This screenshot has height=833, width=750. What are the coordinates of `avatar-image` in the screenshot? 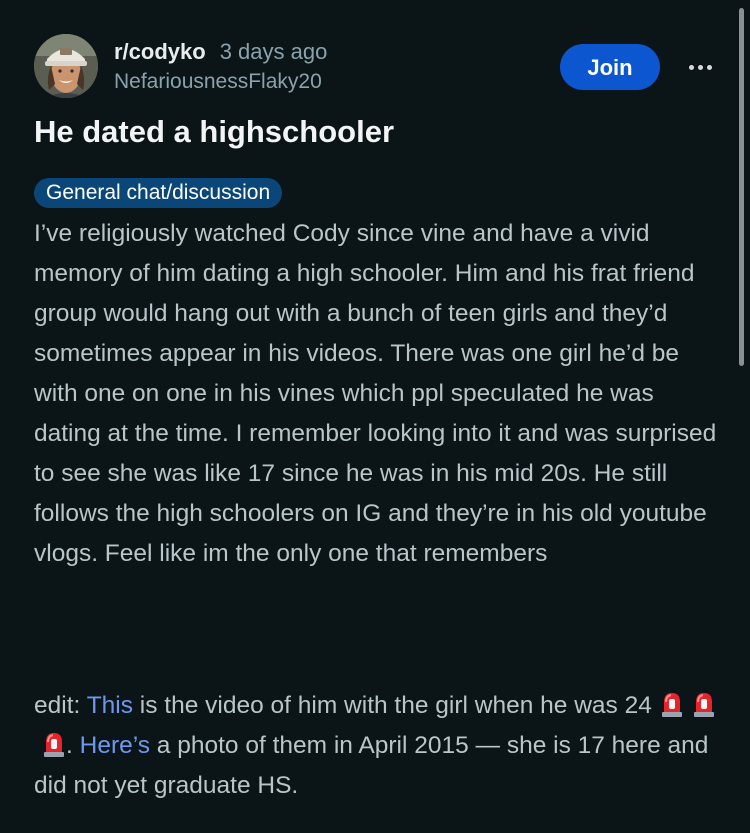 It's located at (66, 66).